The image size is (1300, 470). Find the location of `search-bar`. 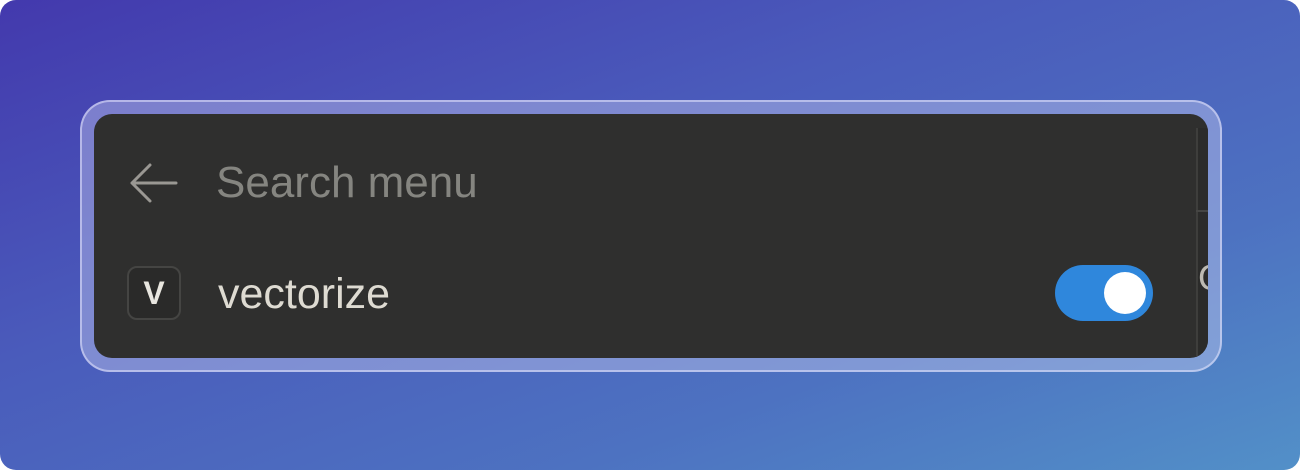

search-bar is located at coordinates (644, 184).